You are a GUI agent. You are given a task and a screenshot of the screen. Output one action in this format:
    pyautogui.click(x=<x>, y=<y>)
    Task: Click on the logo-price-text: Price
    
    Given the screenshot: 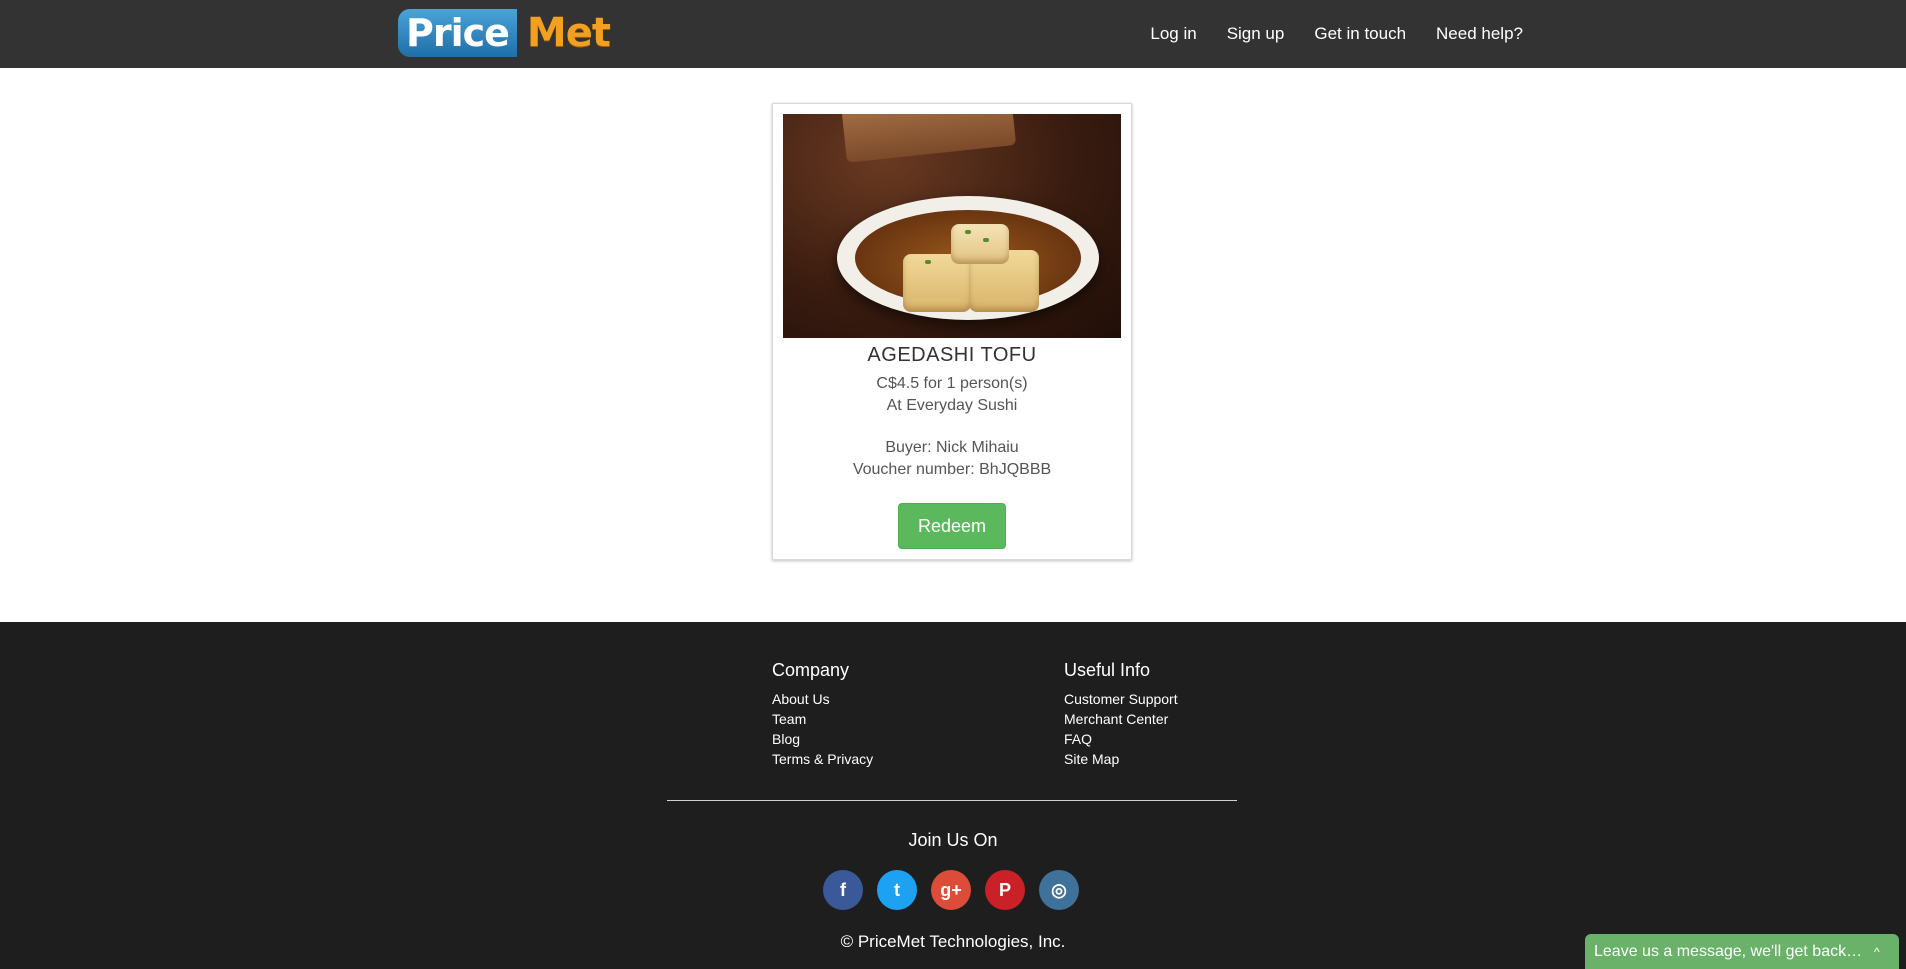 What is the action you would take?
    pyautogui.click(x=457, y=33)
    